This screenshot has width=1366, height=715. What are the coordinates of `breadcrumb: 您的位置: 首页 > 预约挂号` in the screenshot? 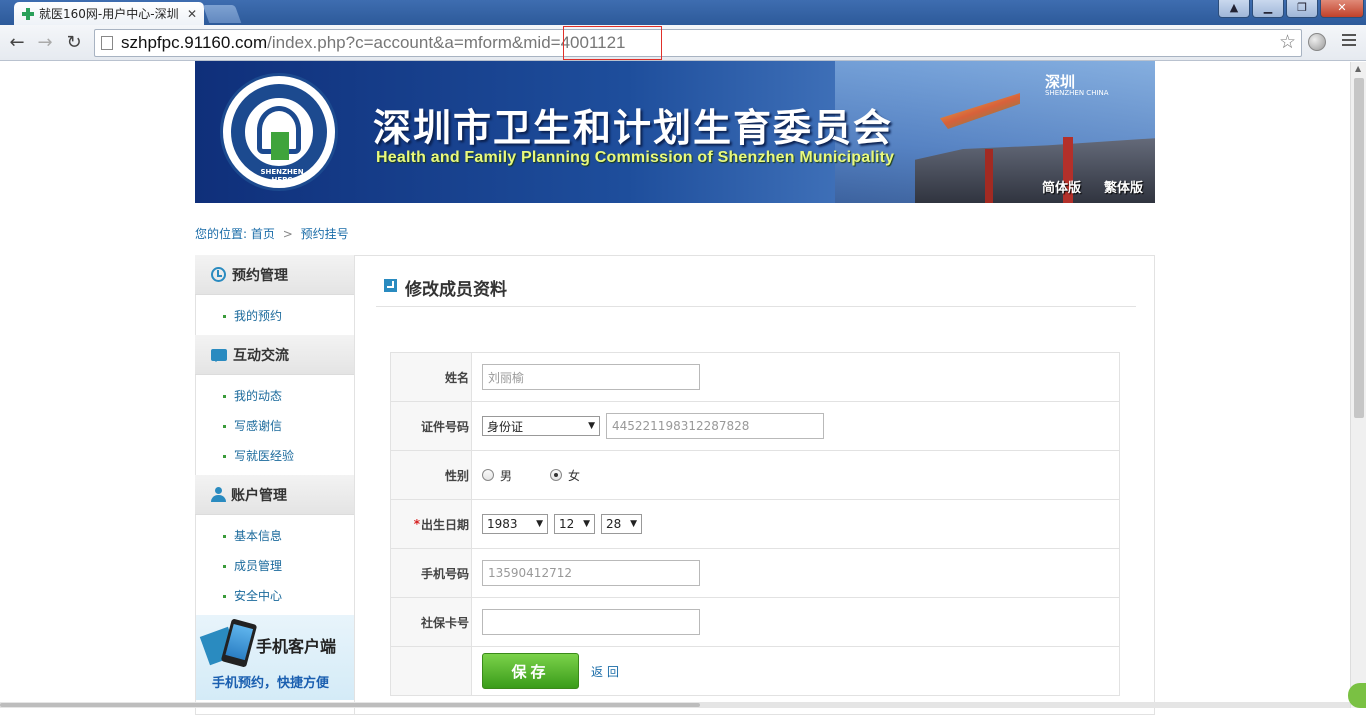 It's located at (272, 233).